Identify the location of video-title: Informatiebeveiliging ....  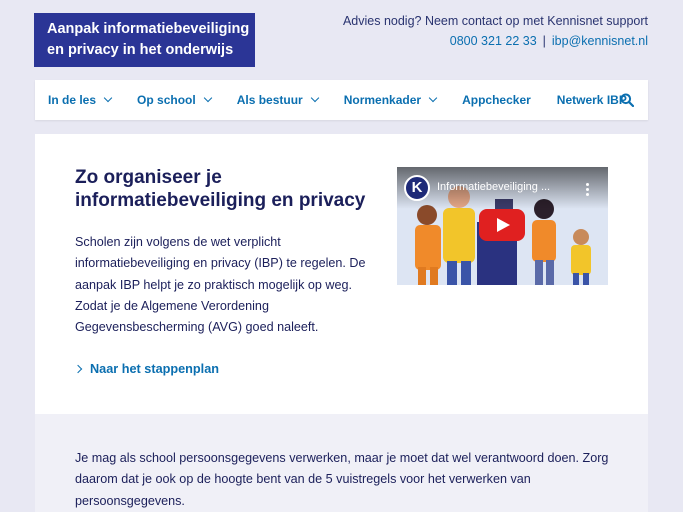
(493, 187).